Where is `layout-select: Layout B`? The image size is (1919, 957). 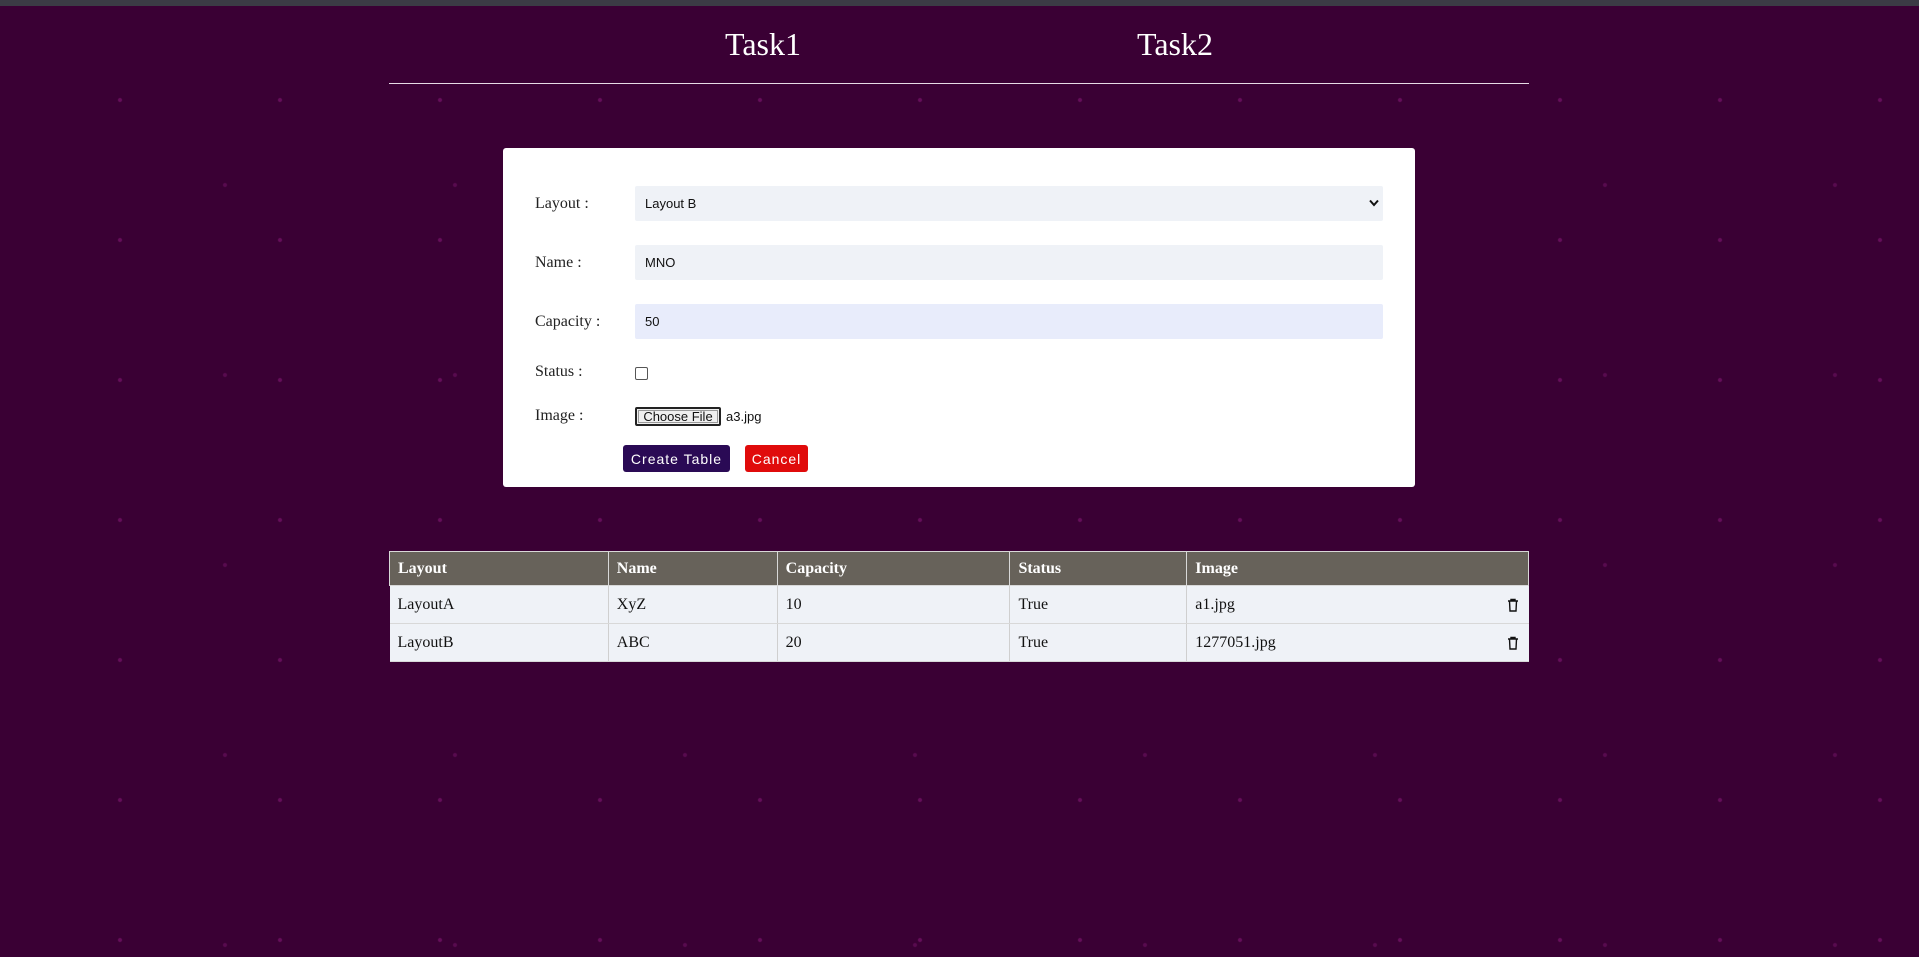
layout-select: Layout B is located at coordinates (1009, 203).